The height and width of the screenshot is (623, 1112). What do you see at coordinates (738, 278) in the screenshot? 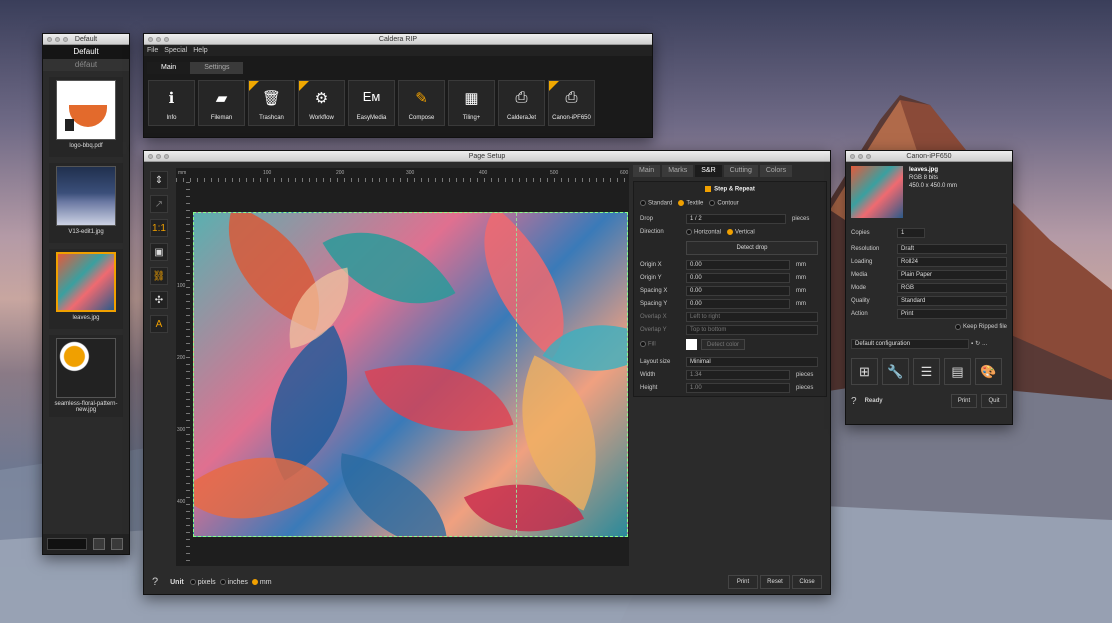
I see `origin-y-field: 0.00` at bounding box center [738, 278].